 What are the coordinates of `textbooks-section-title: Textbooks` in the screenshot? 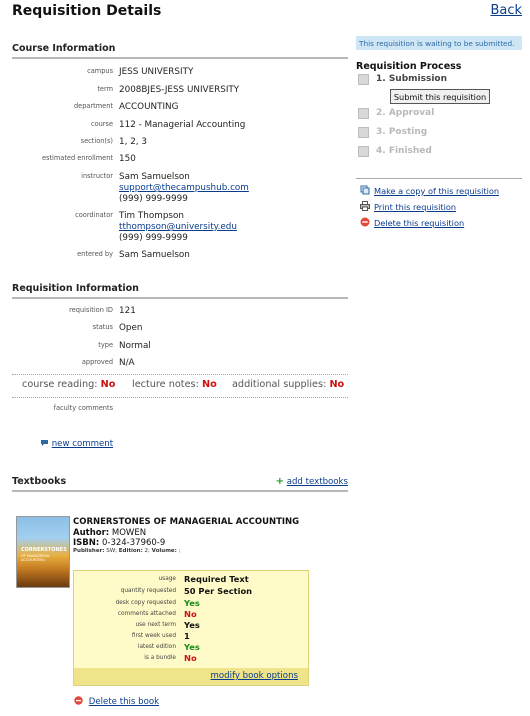 It's located at (39, 481).